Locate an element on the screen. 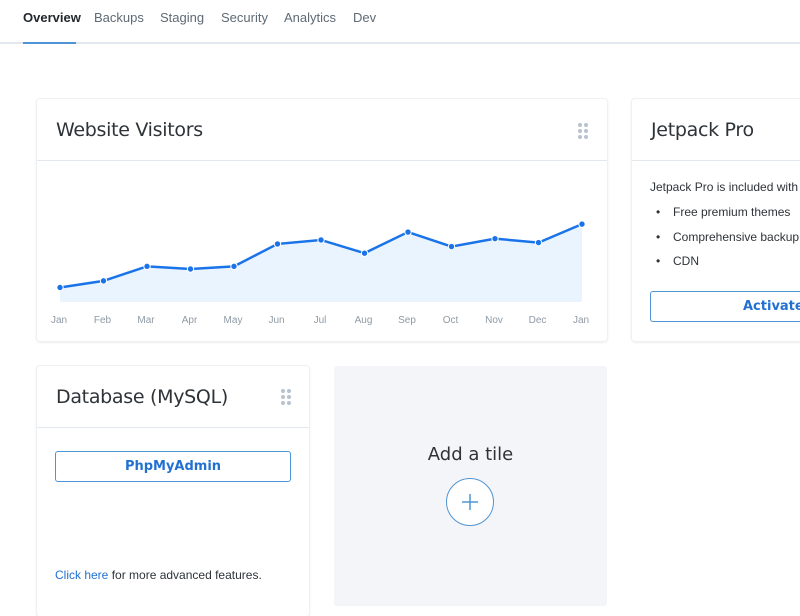  card-header: Database (MySQL) is located at coordinates (173, 397).